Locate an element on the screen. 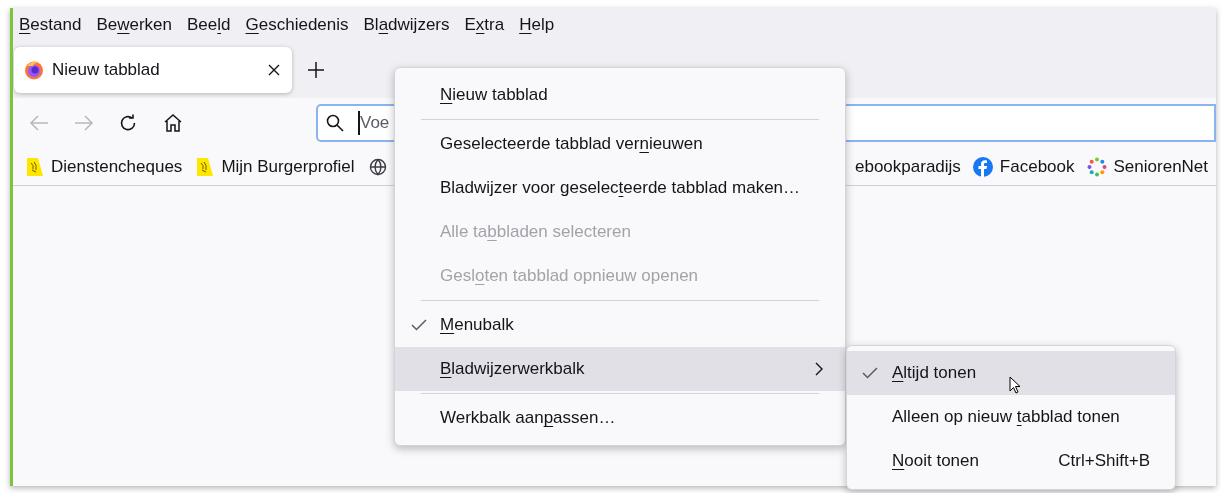  menu-item-label: Menubalk is located at coordinates (477, 325).